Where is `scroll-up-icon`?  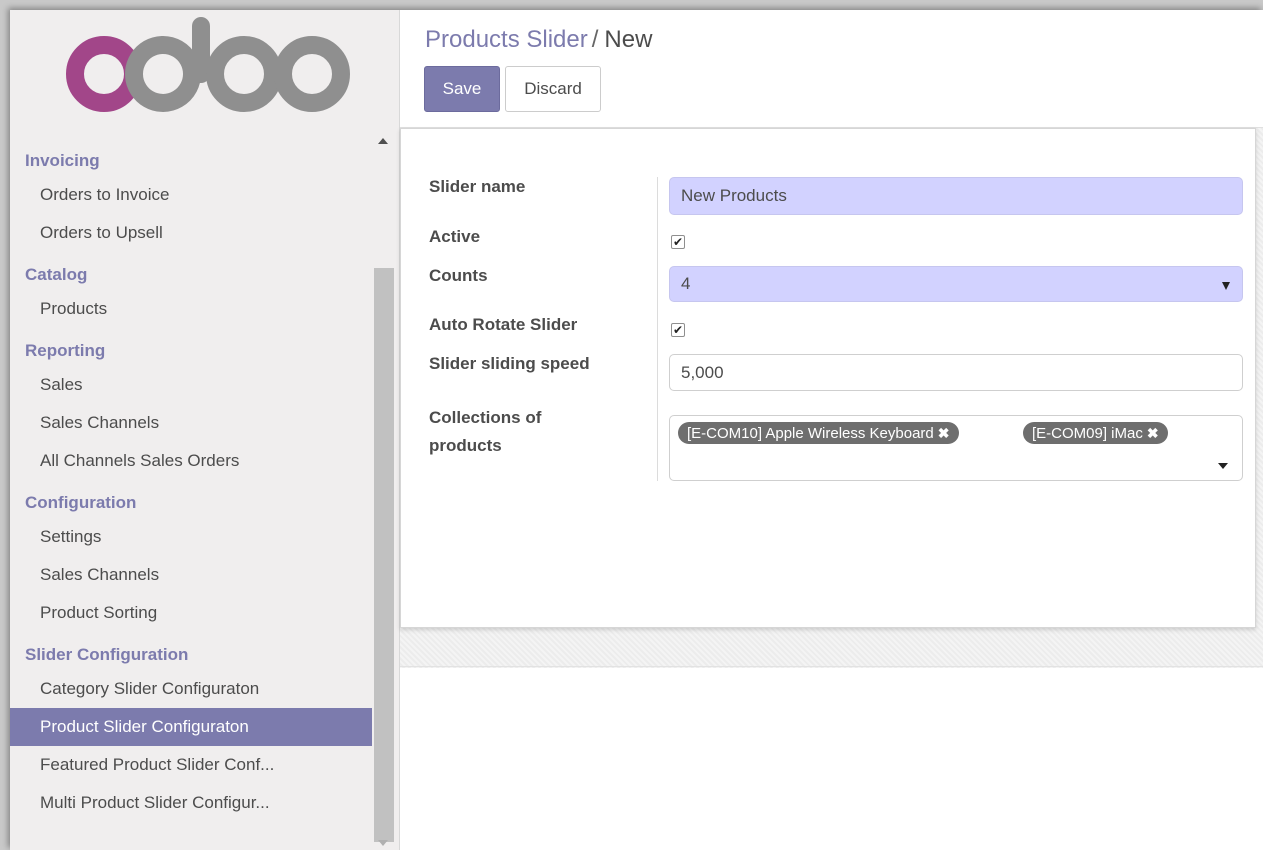
scroll-up-icon is located at coordinates (383, 141).